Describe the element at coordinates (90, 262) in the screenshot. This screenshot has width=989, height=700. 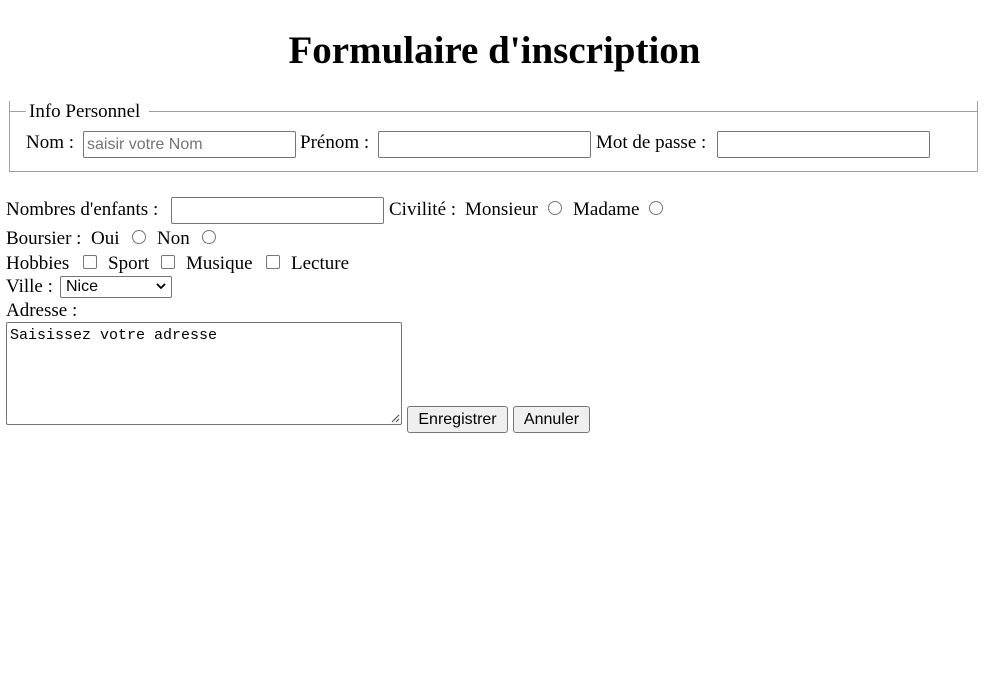
I see `hobby-sport-checkbox` at that location.